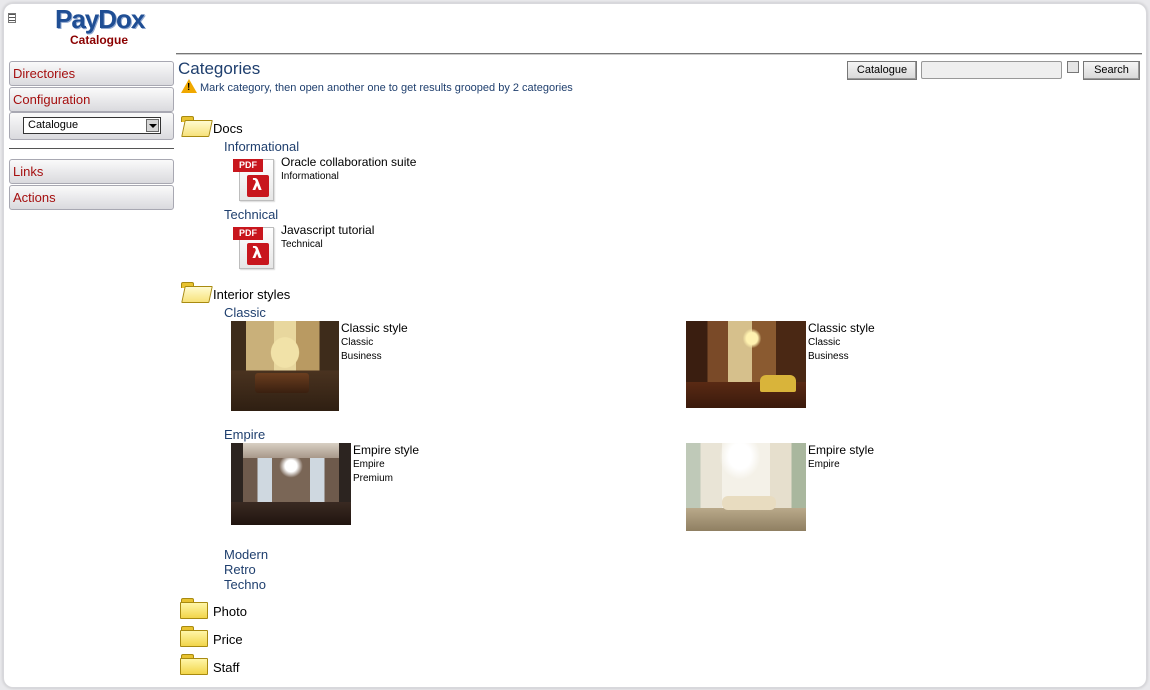 This screenshot has height=690, width=1150. I want to click on sidebar-directories-button: Directories, so click(91, 73).